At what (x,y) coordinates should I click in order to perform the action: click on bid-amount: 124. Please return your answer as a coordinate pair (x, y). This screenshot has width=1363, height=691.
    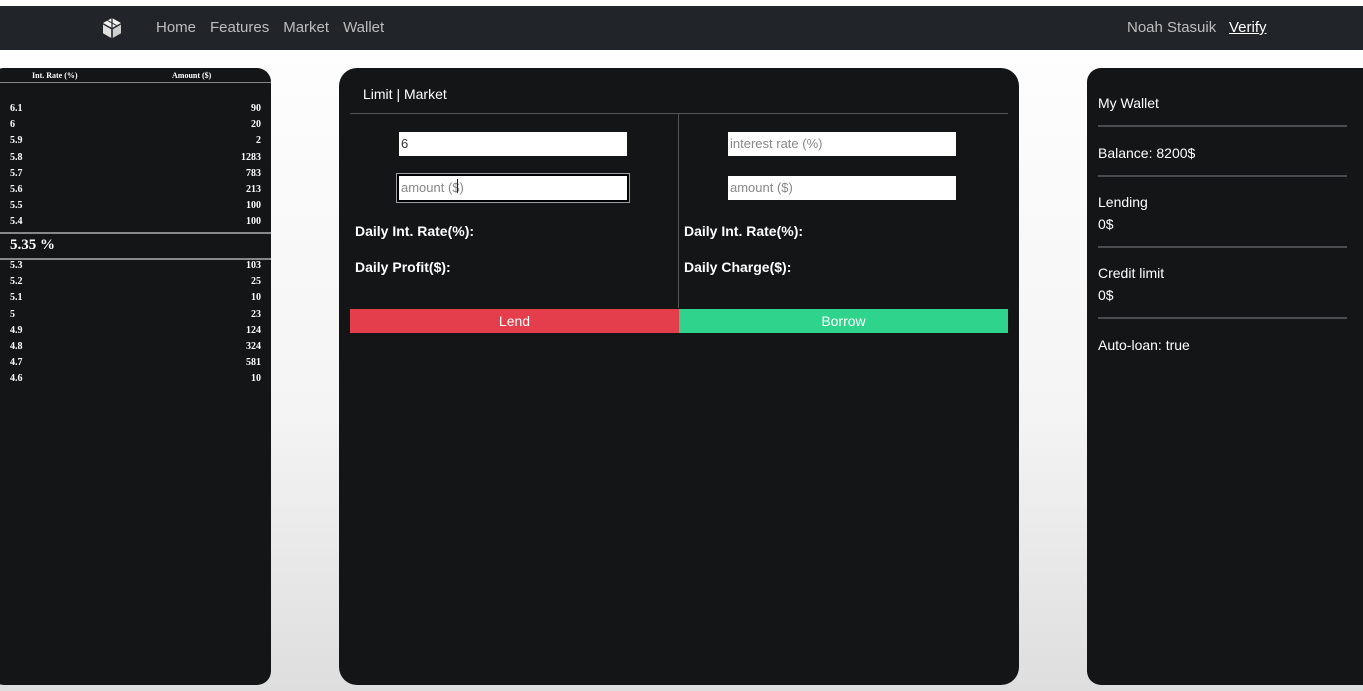
    Looking at the image, I should click on (253, 330).